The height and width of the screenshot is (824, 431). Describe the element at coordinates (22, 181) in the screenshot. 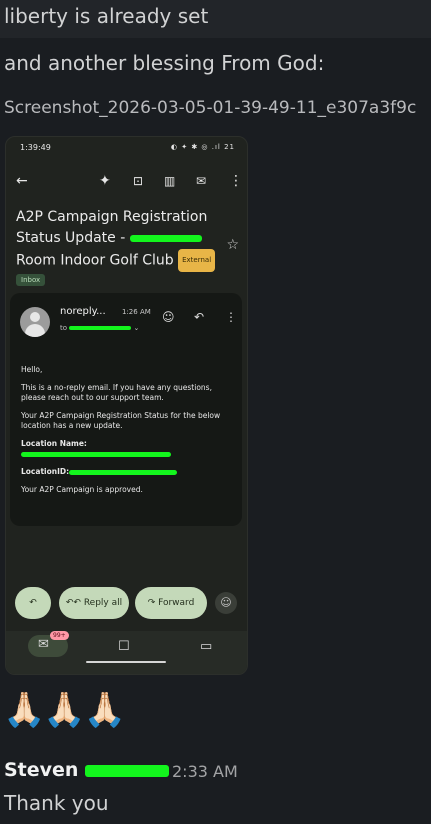

I see `back-arrow-icon: ←` at that location.